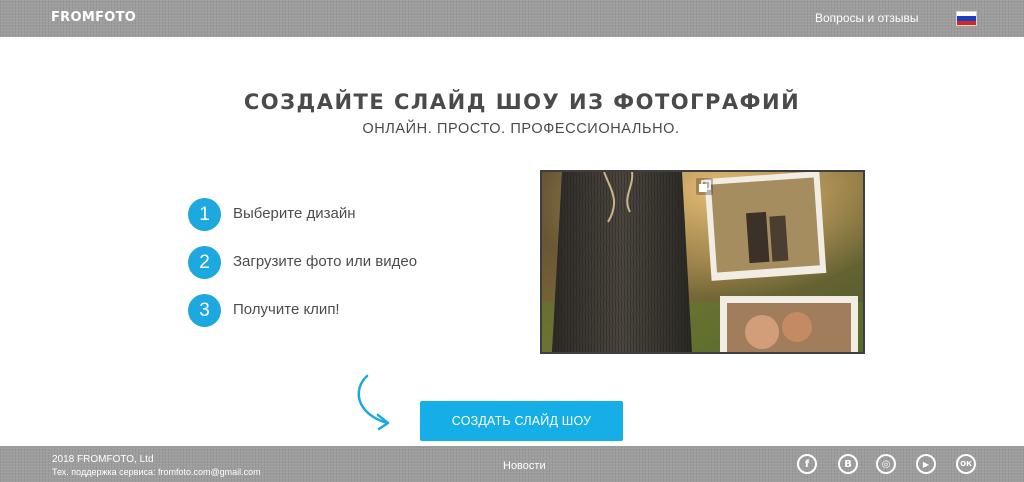  Describe the element at coordinates (704, 186) in the screenshot. I see `expand-icon` at that location.